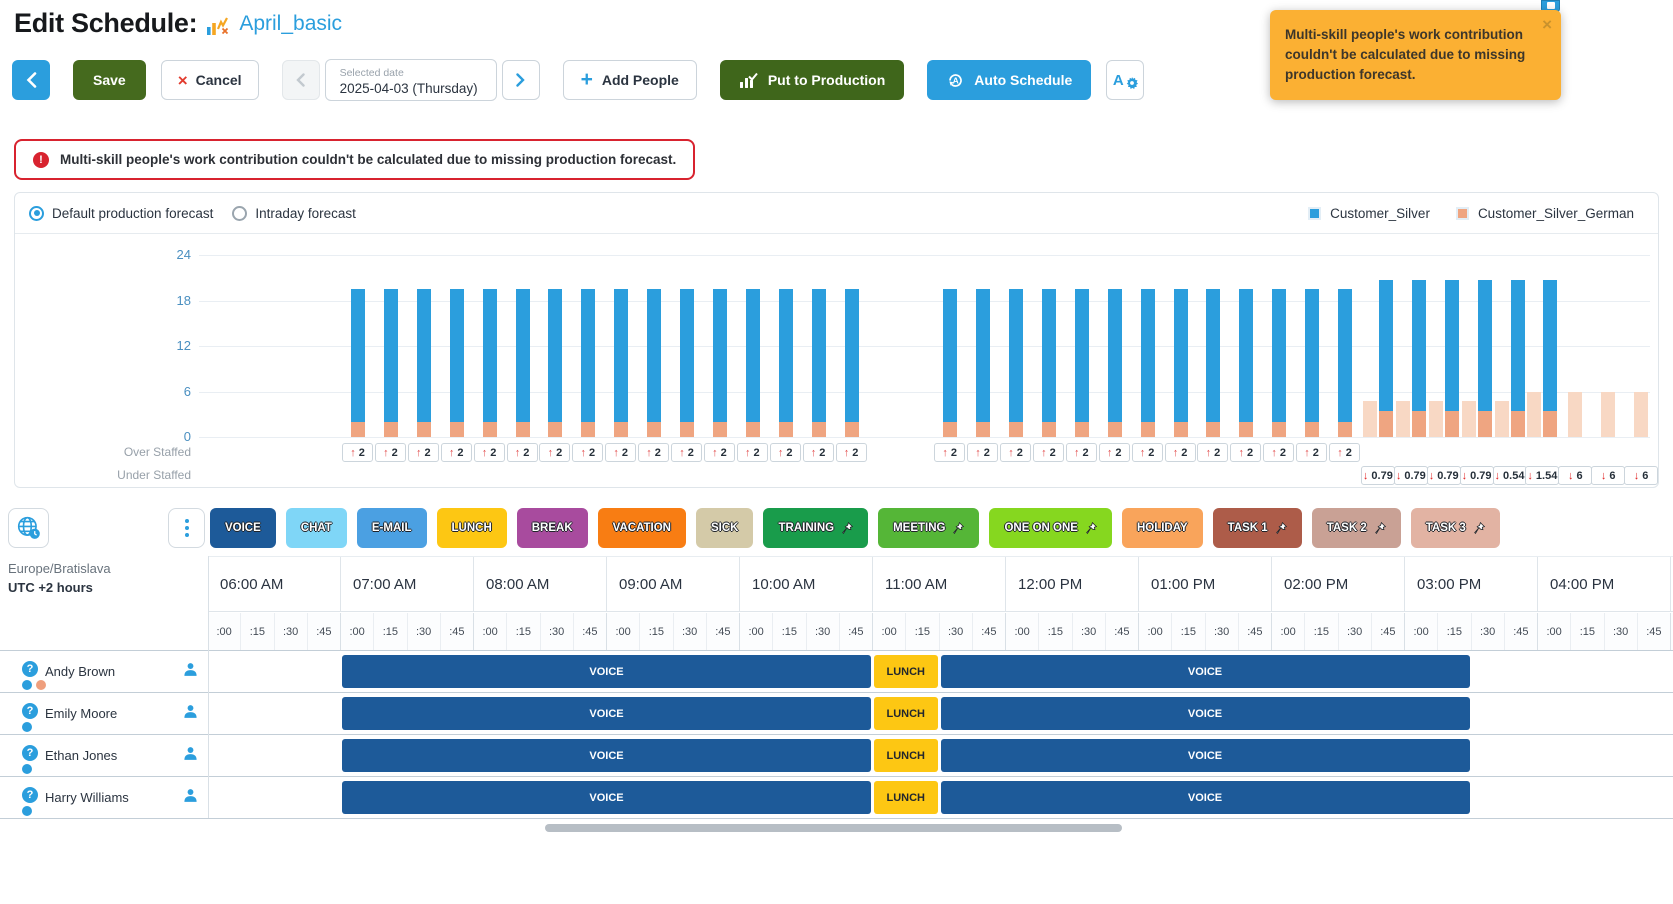  Describe the element at coordinates (186, 528) in the screenshot. I see `activities-overflow-menu` at that location.